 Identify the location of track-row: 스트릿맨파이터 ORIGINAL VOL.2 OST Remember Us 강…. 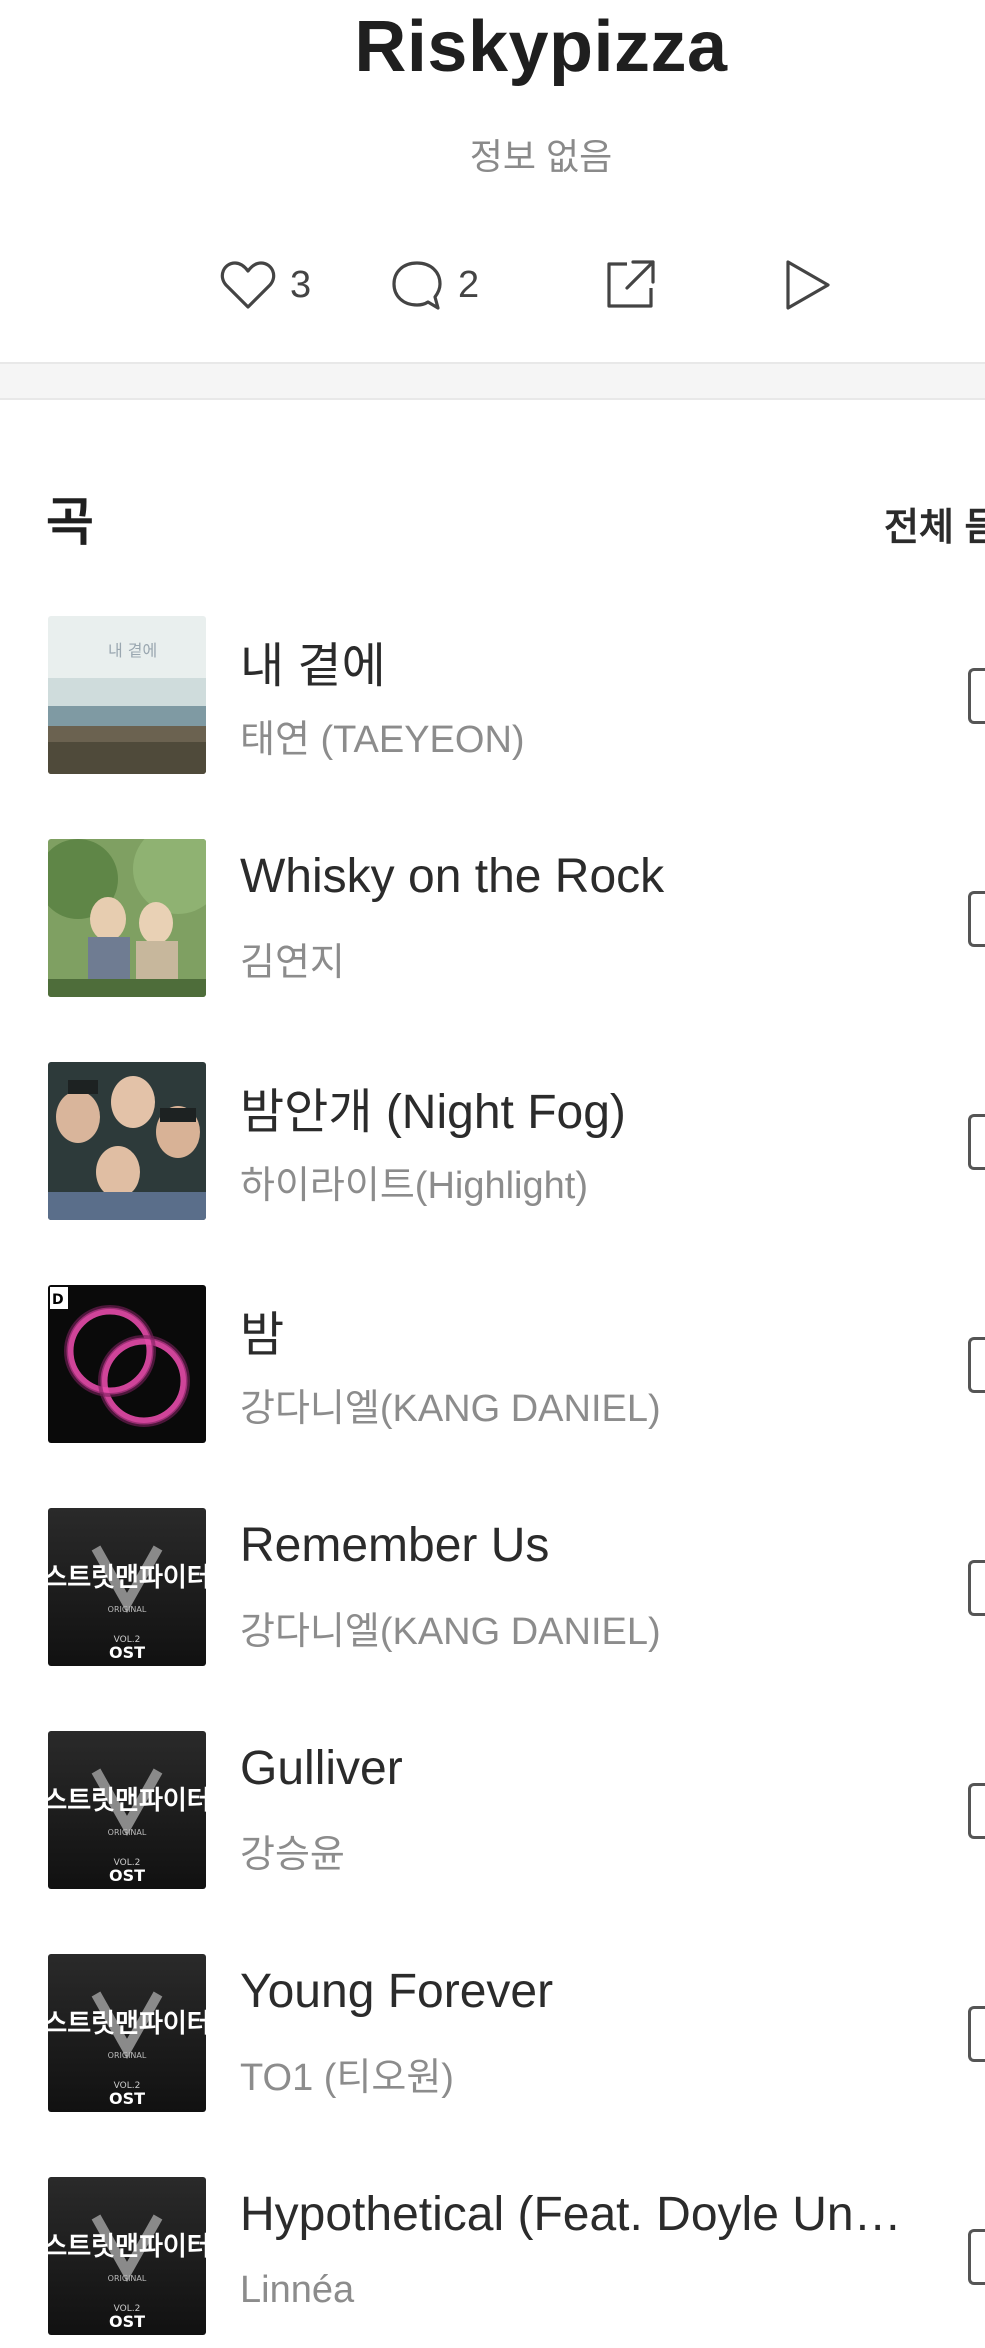
(492, 1588).